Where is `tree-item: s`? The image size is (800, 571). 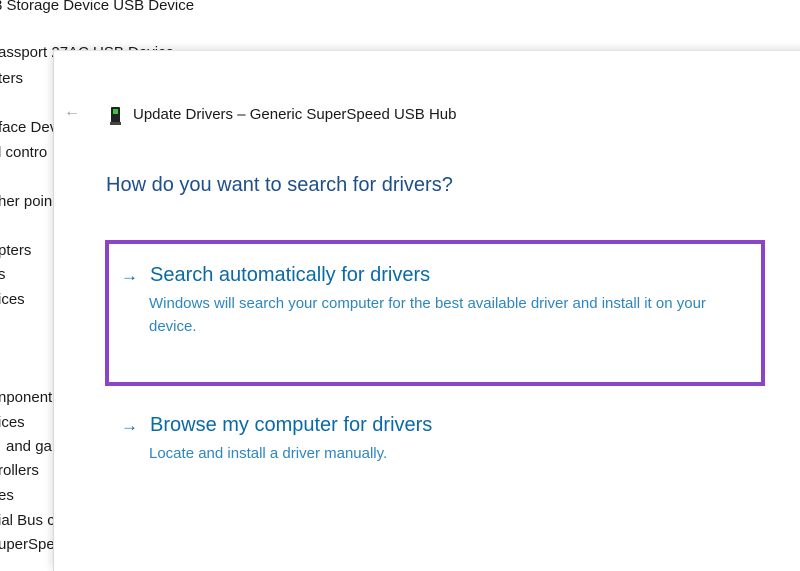
tree-item: s is located at coordinates (3, 274).